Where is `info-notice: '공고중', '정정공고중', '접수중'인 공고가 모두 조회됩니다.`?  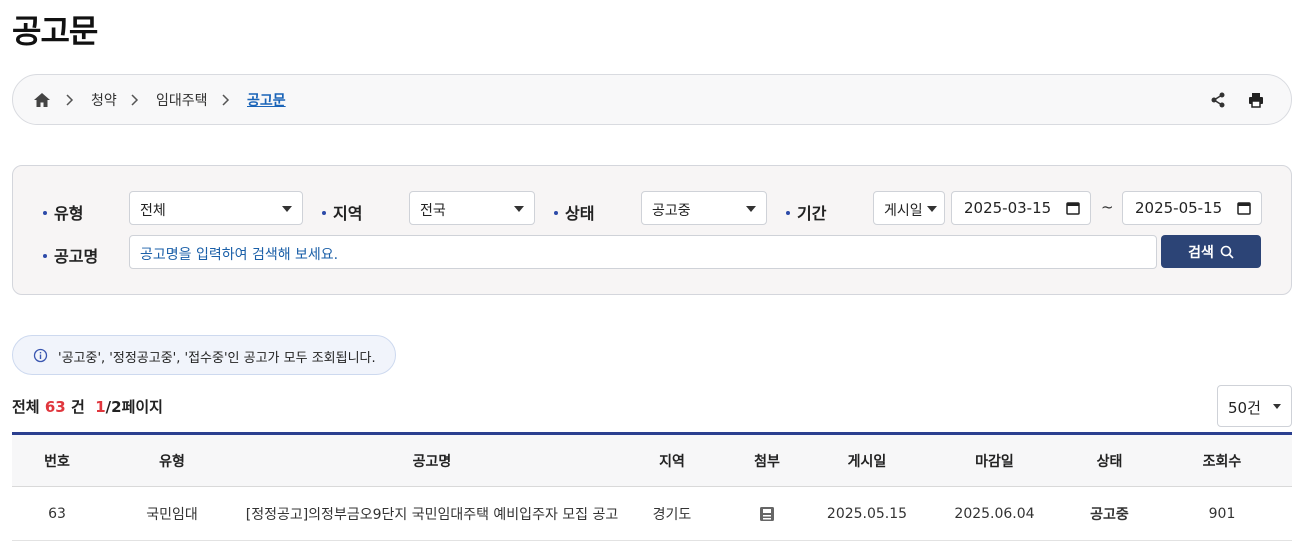
info-notice: '공고중', '정정공고중', '접수중'인 공고가 모두 조회됩니다. is located at coordinates (204, 355).